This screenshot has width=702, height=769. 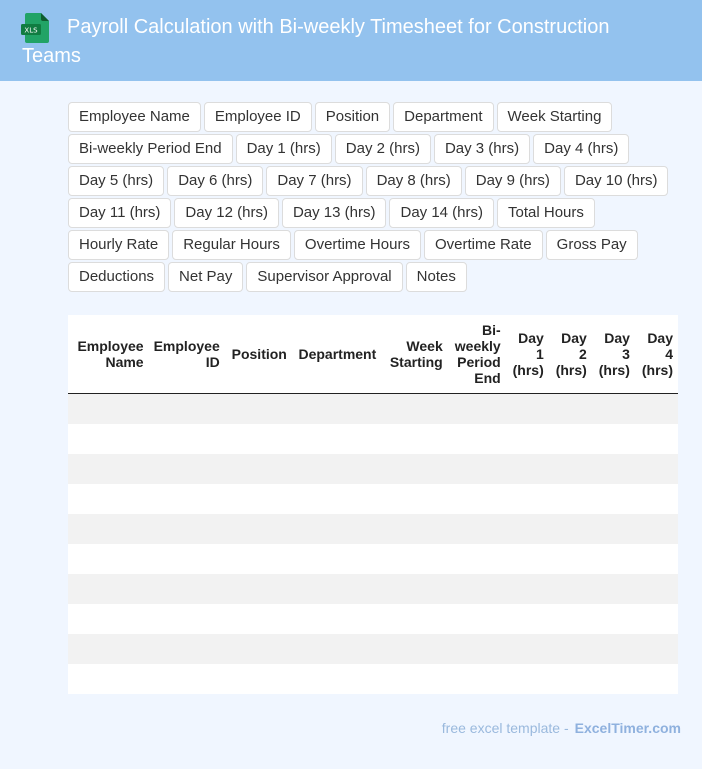 What do you see at coordinates (382, 149) in the screenshot?
I see `field-chip: Day 2 (hrs)` at bounding box center [382, 149].